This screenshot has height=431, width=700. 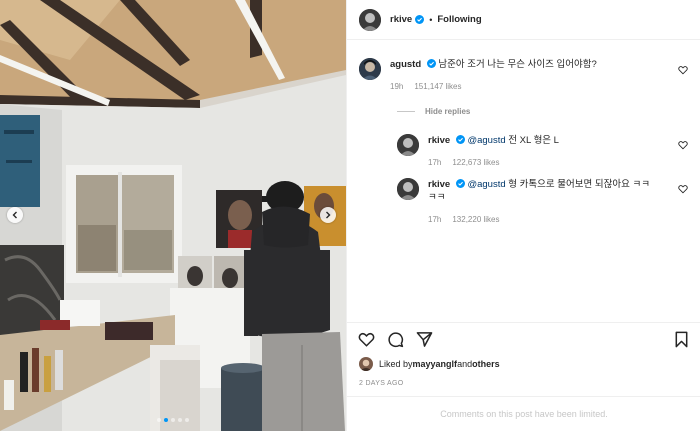 I want to click on comment-likes: 151,147 likes, so click(x=437, y=86).